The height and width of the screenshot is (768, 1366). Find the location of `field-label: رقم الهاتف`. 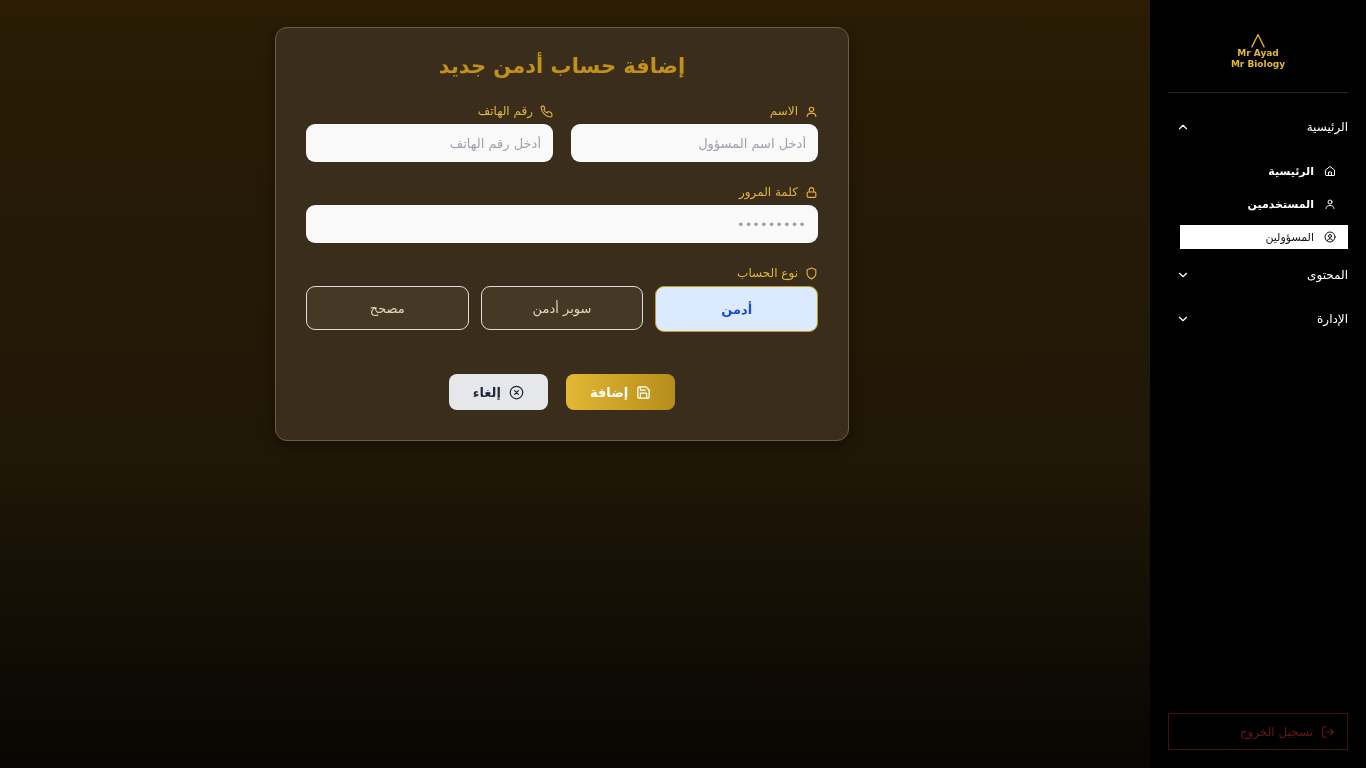

field-label: رقم الهاتف is located at coordinates (505, 111).